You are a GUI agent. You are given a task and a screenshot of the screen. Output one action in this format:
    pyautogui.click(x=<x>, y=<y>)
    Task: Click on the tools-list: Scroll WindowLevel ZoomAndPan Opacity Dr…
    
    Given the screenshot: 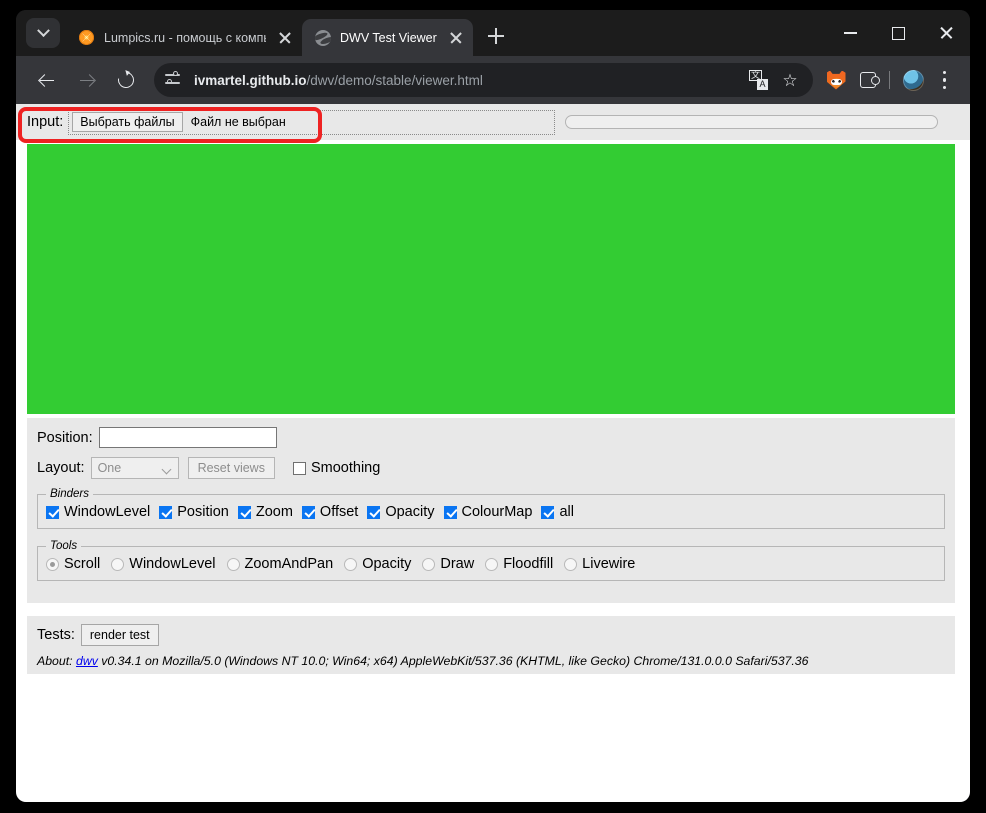 What is the action you would take?
    pyautogui.click(x=491, y=564)
    